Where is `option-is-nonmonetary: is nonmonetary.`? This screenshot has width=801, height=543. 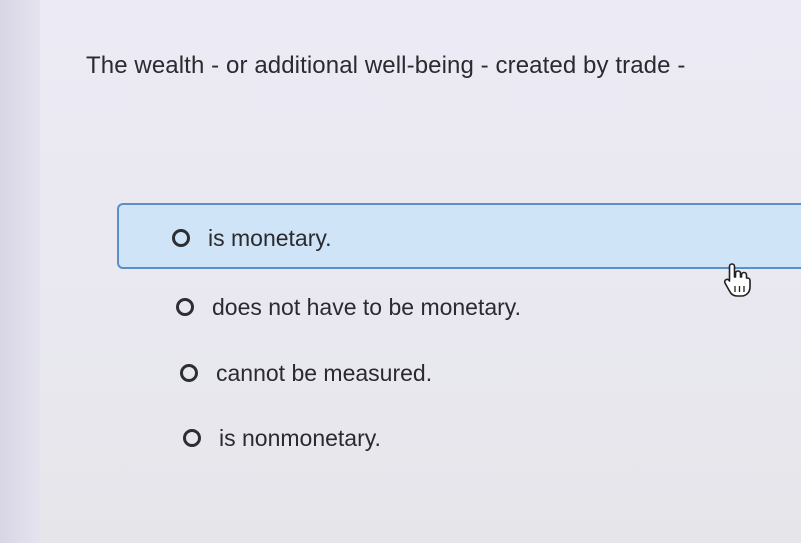 option-is-nonmonetary: is nonmonetary. is located at coordinates (282, 438).